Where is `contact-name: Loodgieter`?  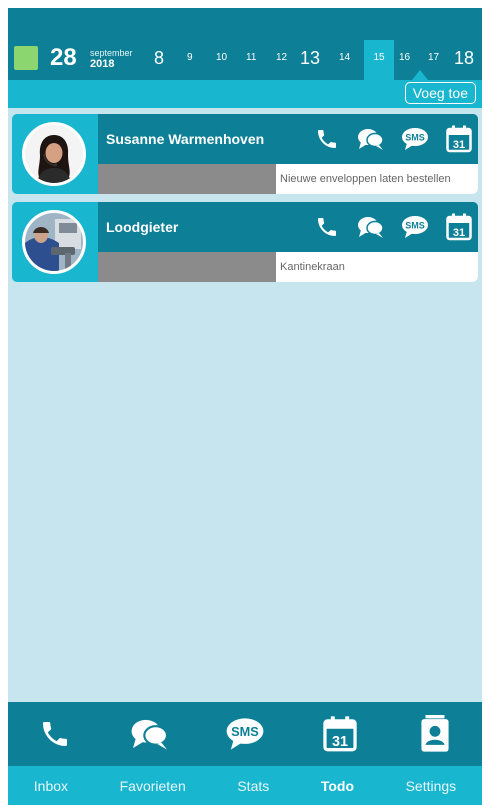
contact-name: Loodgieter is located at coordinates (142, 227).